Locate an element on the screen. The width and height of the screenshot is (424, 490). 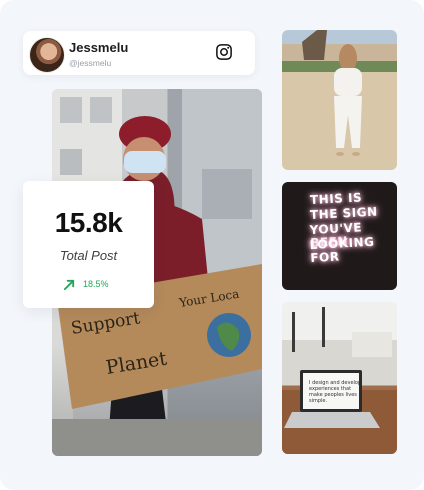
profile-card: Jessmelu @jessmelu is located at coordinates (139, 53).